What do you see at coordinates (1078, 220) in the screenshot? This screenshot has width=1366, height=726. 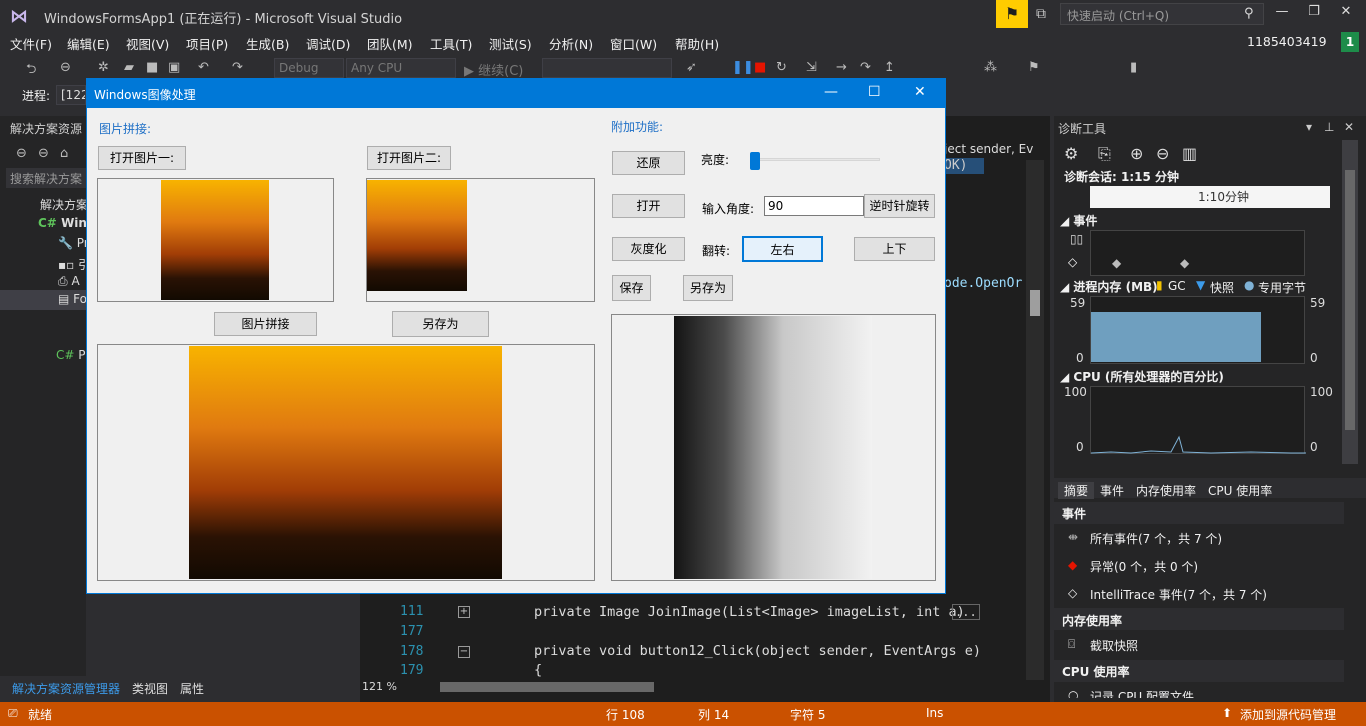 I see `events-header: ◢ 事件` at bounding box center [1078, 220].